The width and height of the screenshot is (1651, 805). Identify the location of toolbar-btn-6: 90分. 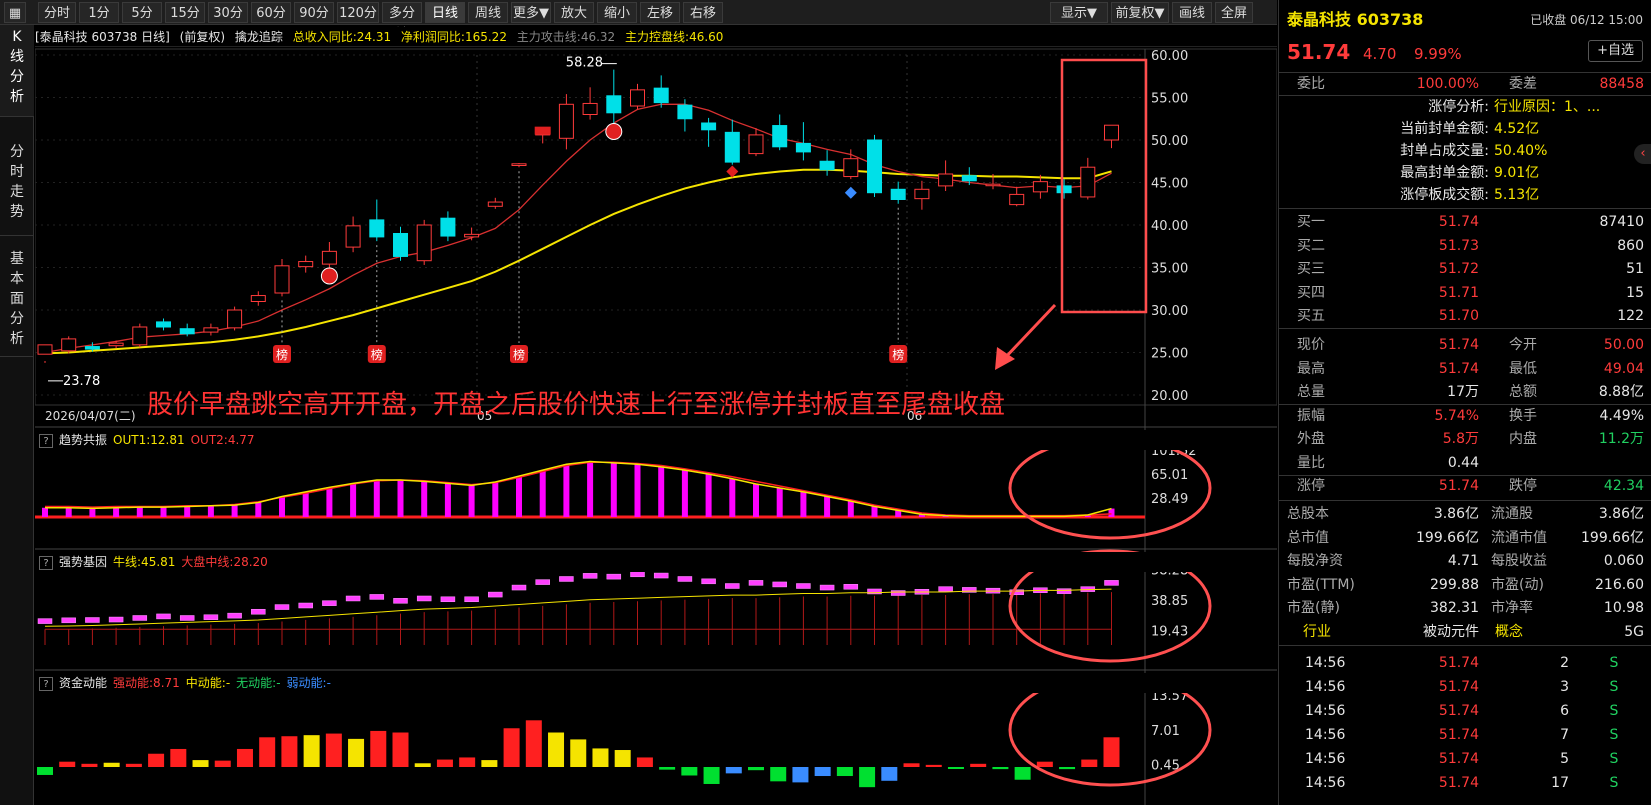
(314, 12).